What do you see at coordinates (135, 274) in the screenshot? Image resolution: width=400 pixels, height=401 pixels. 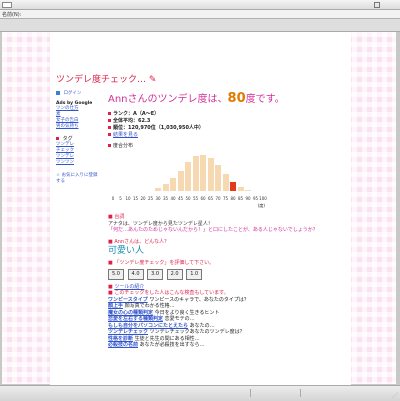 I see `rating-button-4: 4.0` at bounding box center [135, 274].